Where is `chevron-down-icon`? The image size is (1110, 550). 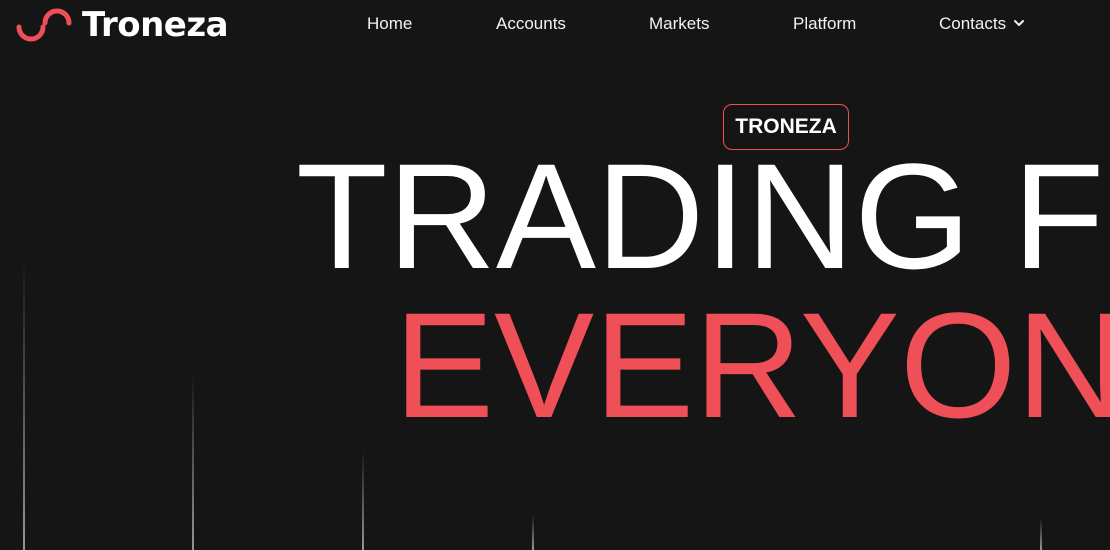
chevron-down-icon is located at coordinates (1019, 23).